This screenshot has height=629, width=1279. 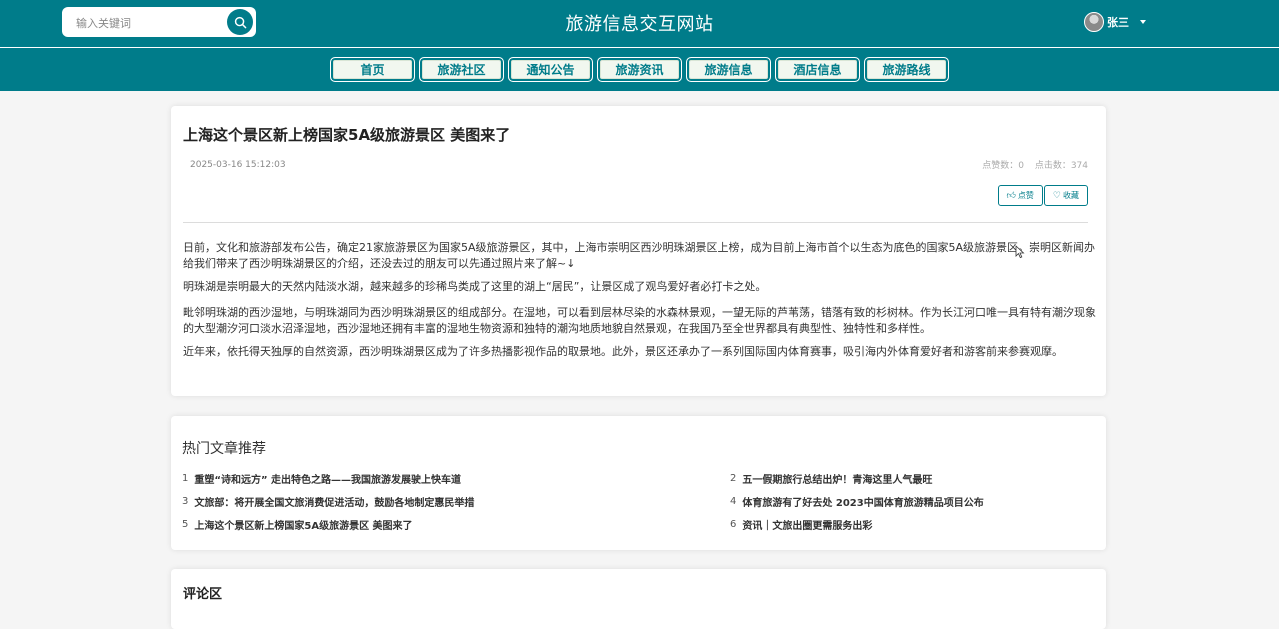 I want to click on hot-article-title: 资讯｜文旅出圈更需服务出彩, so click(x=807, y=526).